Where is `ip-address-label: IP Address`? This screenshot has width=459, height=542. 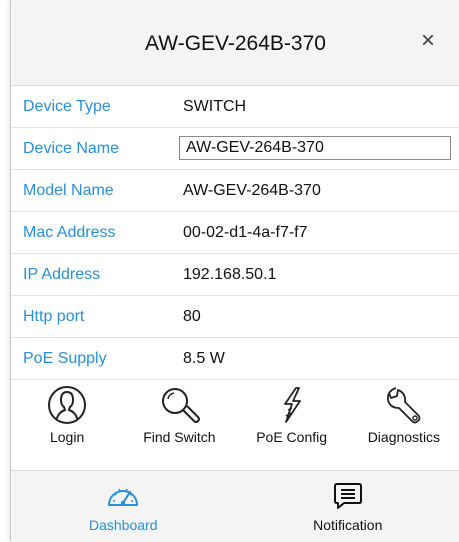 ip-address-label: IP Address is located at coordinates (61, 275).